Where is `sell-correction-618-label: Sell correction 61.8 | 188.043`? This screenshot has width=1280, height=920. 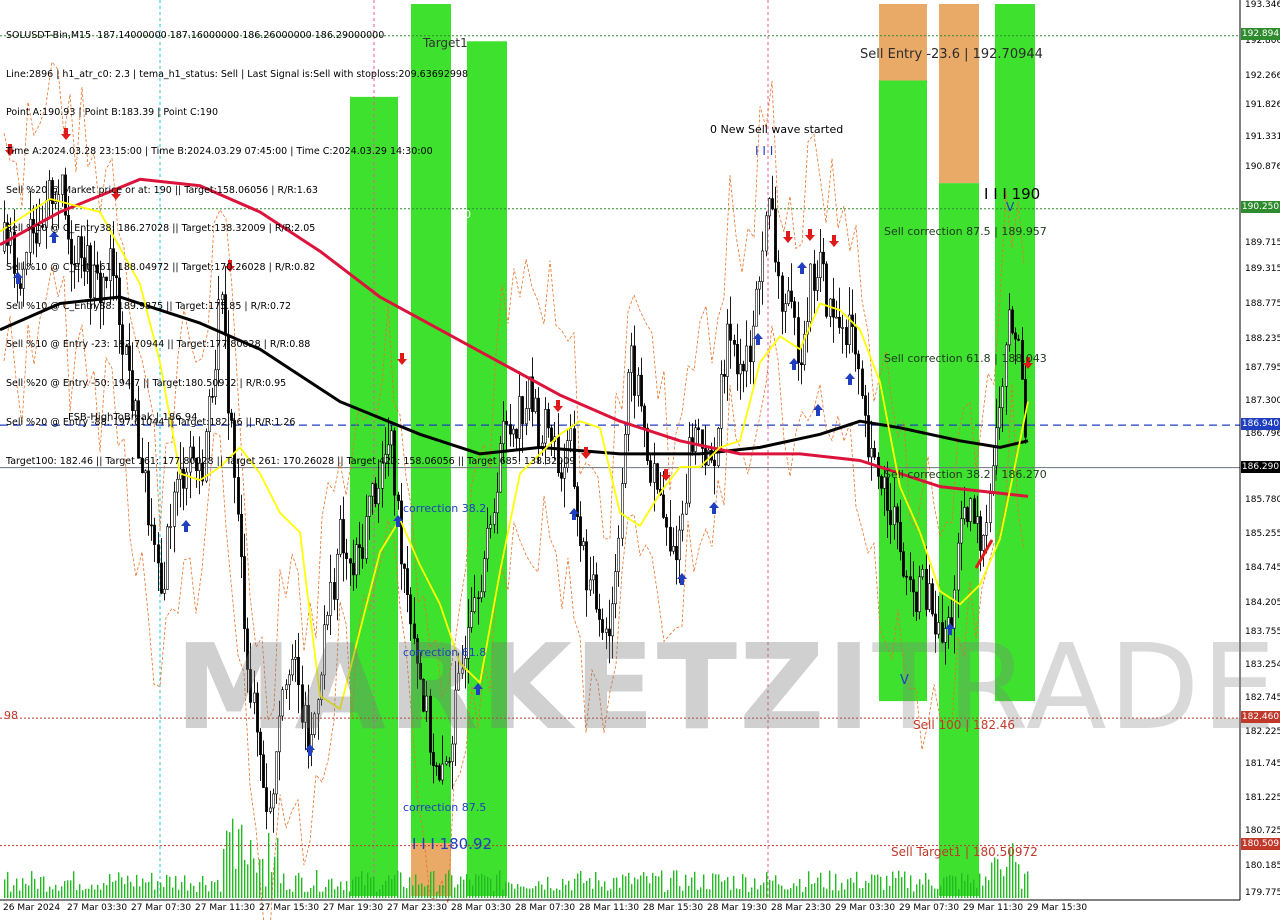 sell-correction-618-label: Sell correction 61.8 | 188.043 is located at coordinates (965, 358).